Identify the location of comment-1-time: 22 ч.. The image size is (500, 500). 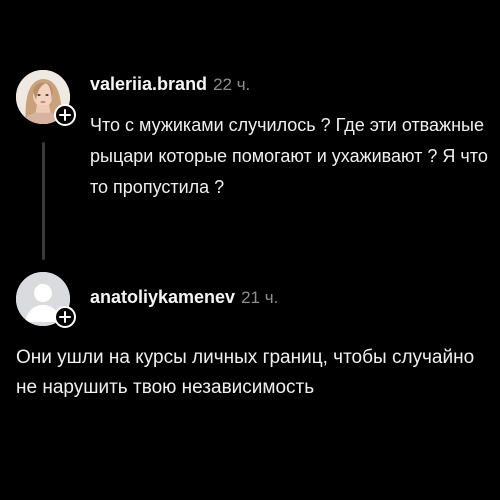
(232, 84).